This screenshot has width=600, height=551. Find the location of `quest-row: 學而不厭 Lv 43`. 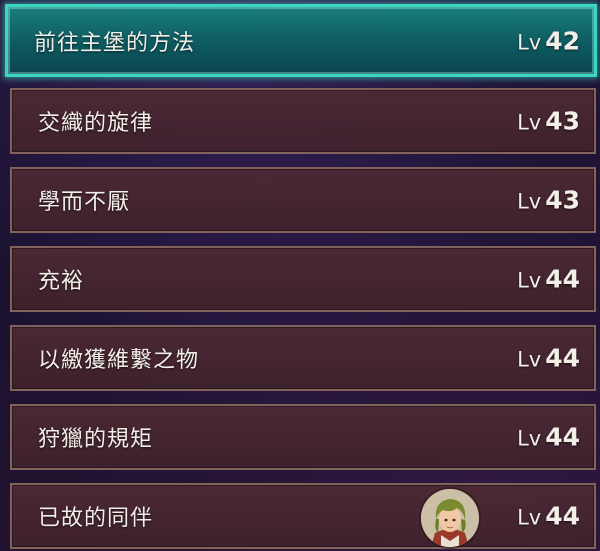

quest-row: 學而不厭 Lv 43 is located at coordinates (303, 200).